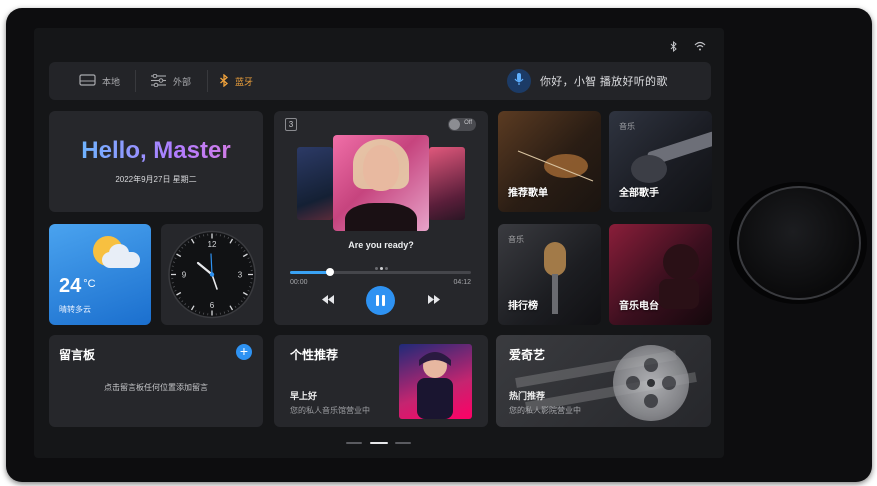 This screenshot has height=486, width=877. Describe the element at coordinates (462, 124) in the screenshot. I see `player-toggle: Off` at that location.